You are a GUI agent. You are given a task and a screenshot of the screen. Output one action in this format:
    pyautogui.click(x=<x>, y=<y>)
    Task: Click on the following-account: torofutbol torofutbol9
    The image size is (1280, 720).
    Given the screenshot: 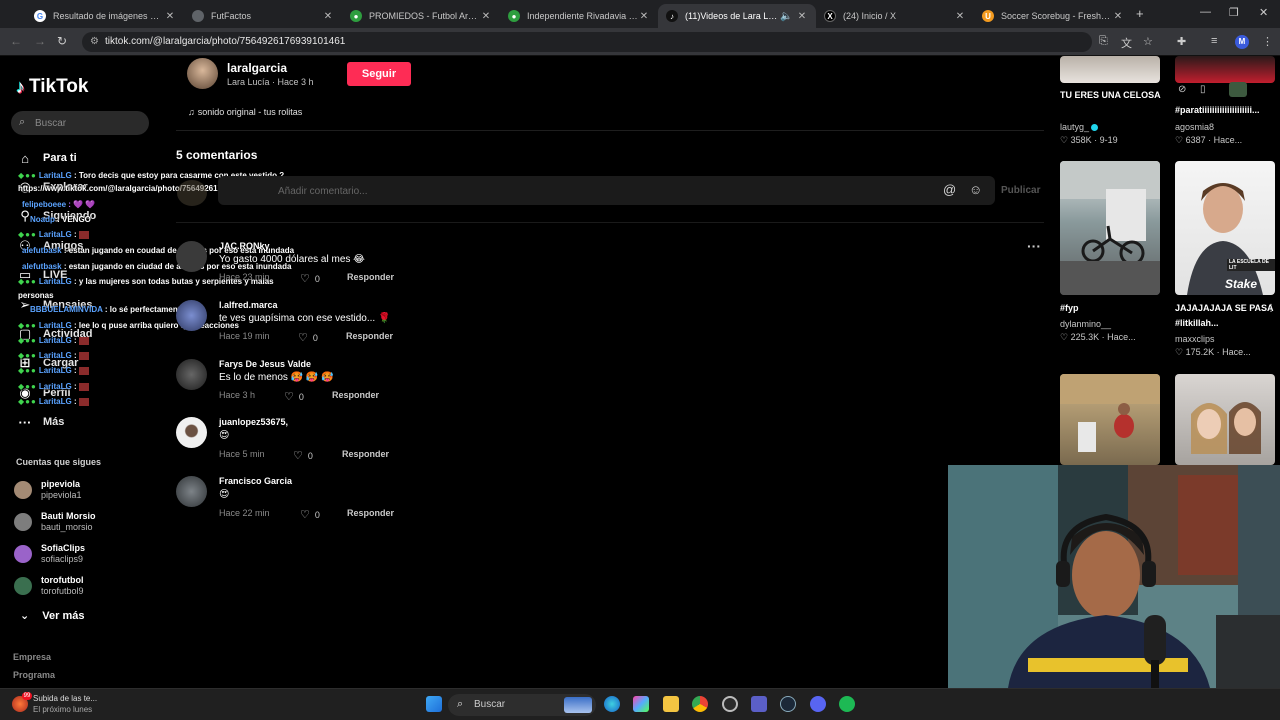 What is the action you would take?
    pyautogui.click(x=49, y=586)
    